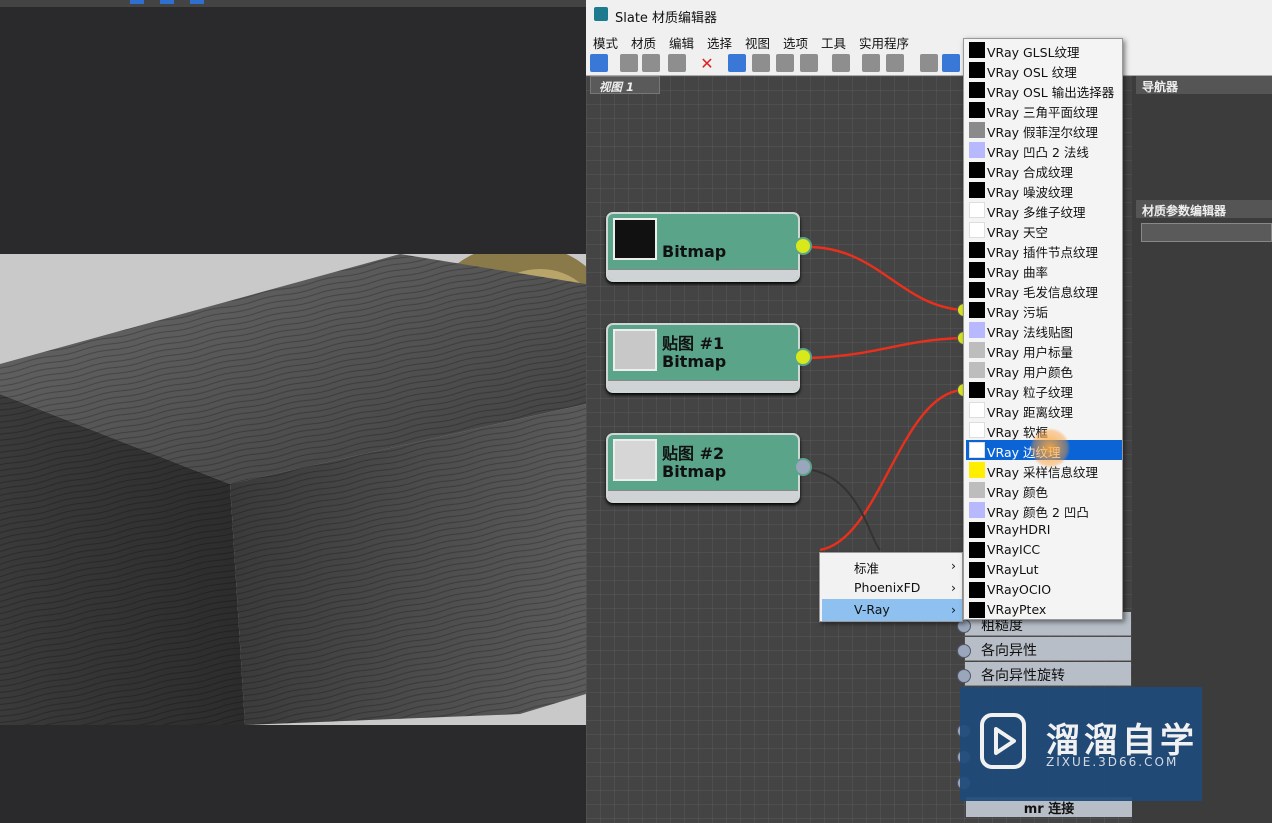 The width and height of the screenshot is (1272, 823). Describe the element at coordinates (1044, 510) in the screenshot. I see `vray-menu-item: VRay 颜色 2 凹凸` at that location.